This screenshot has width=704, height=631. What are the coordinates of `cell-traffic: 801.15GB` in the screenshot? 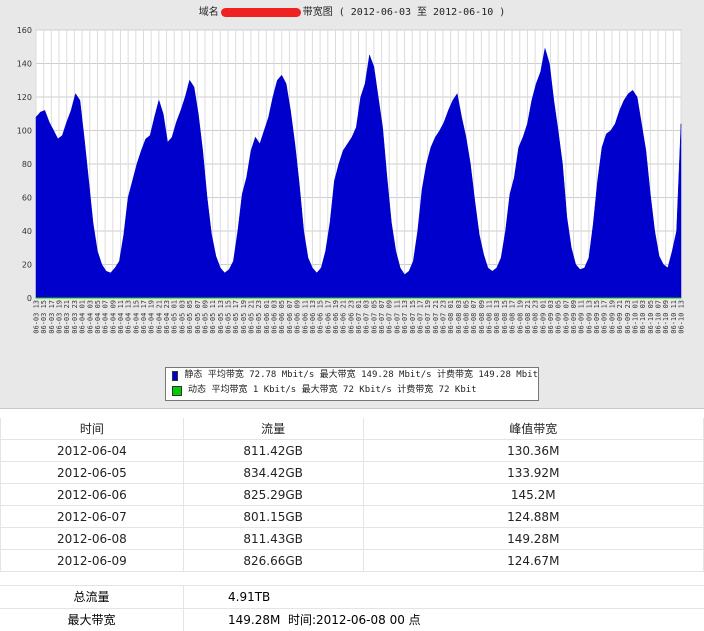 It's located at (273, 516).